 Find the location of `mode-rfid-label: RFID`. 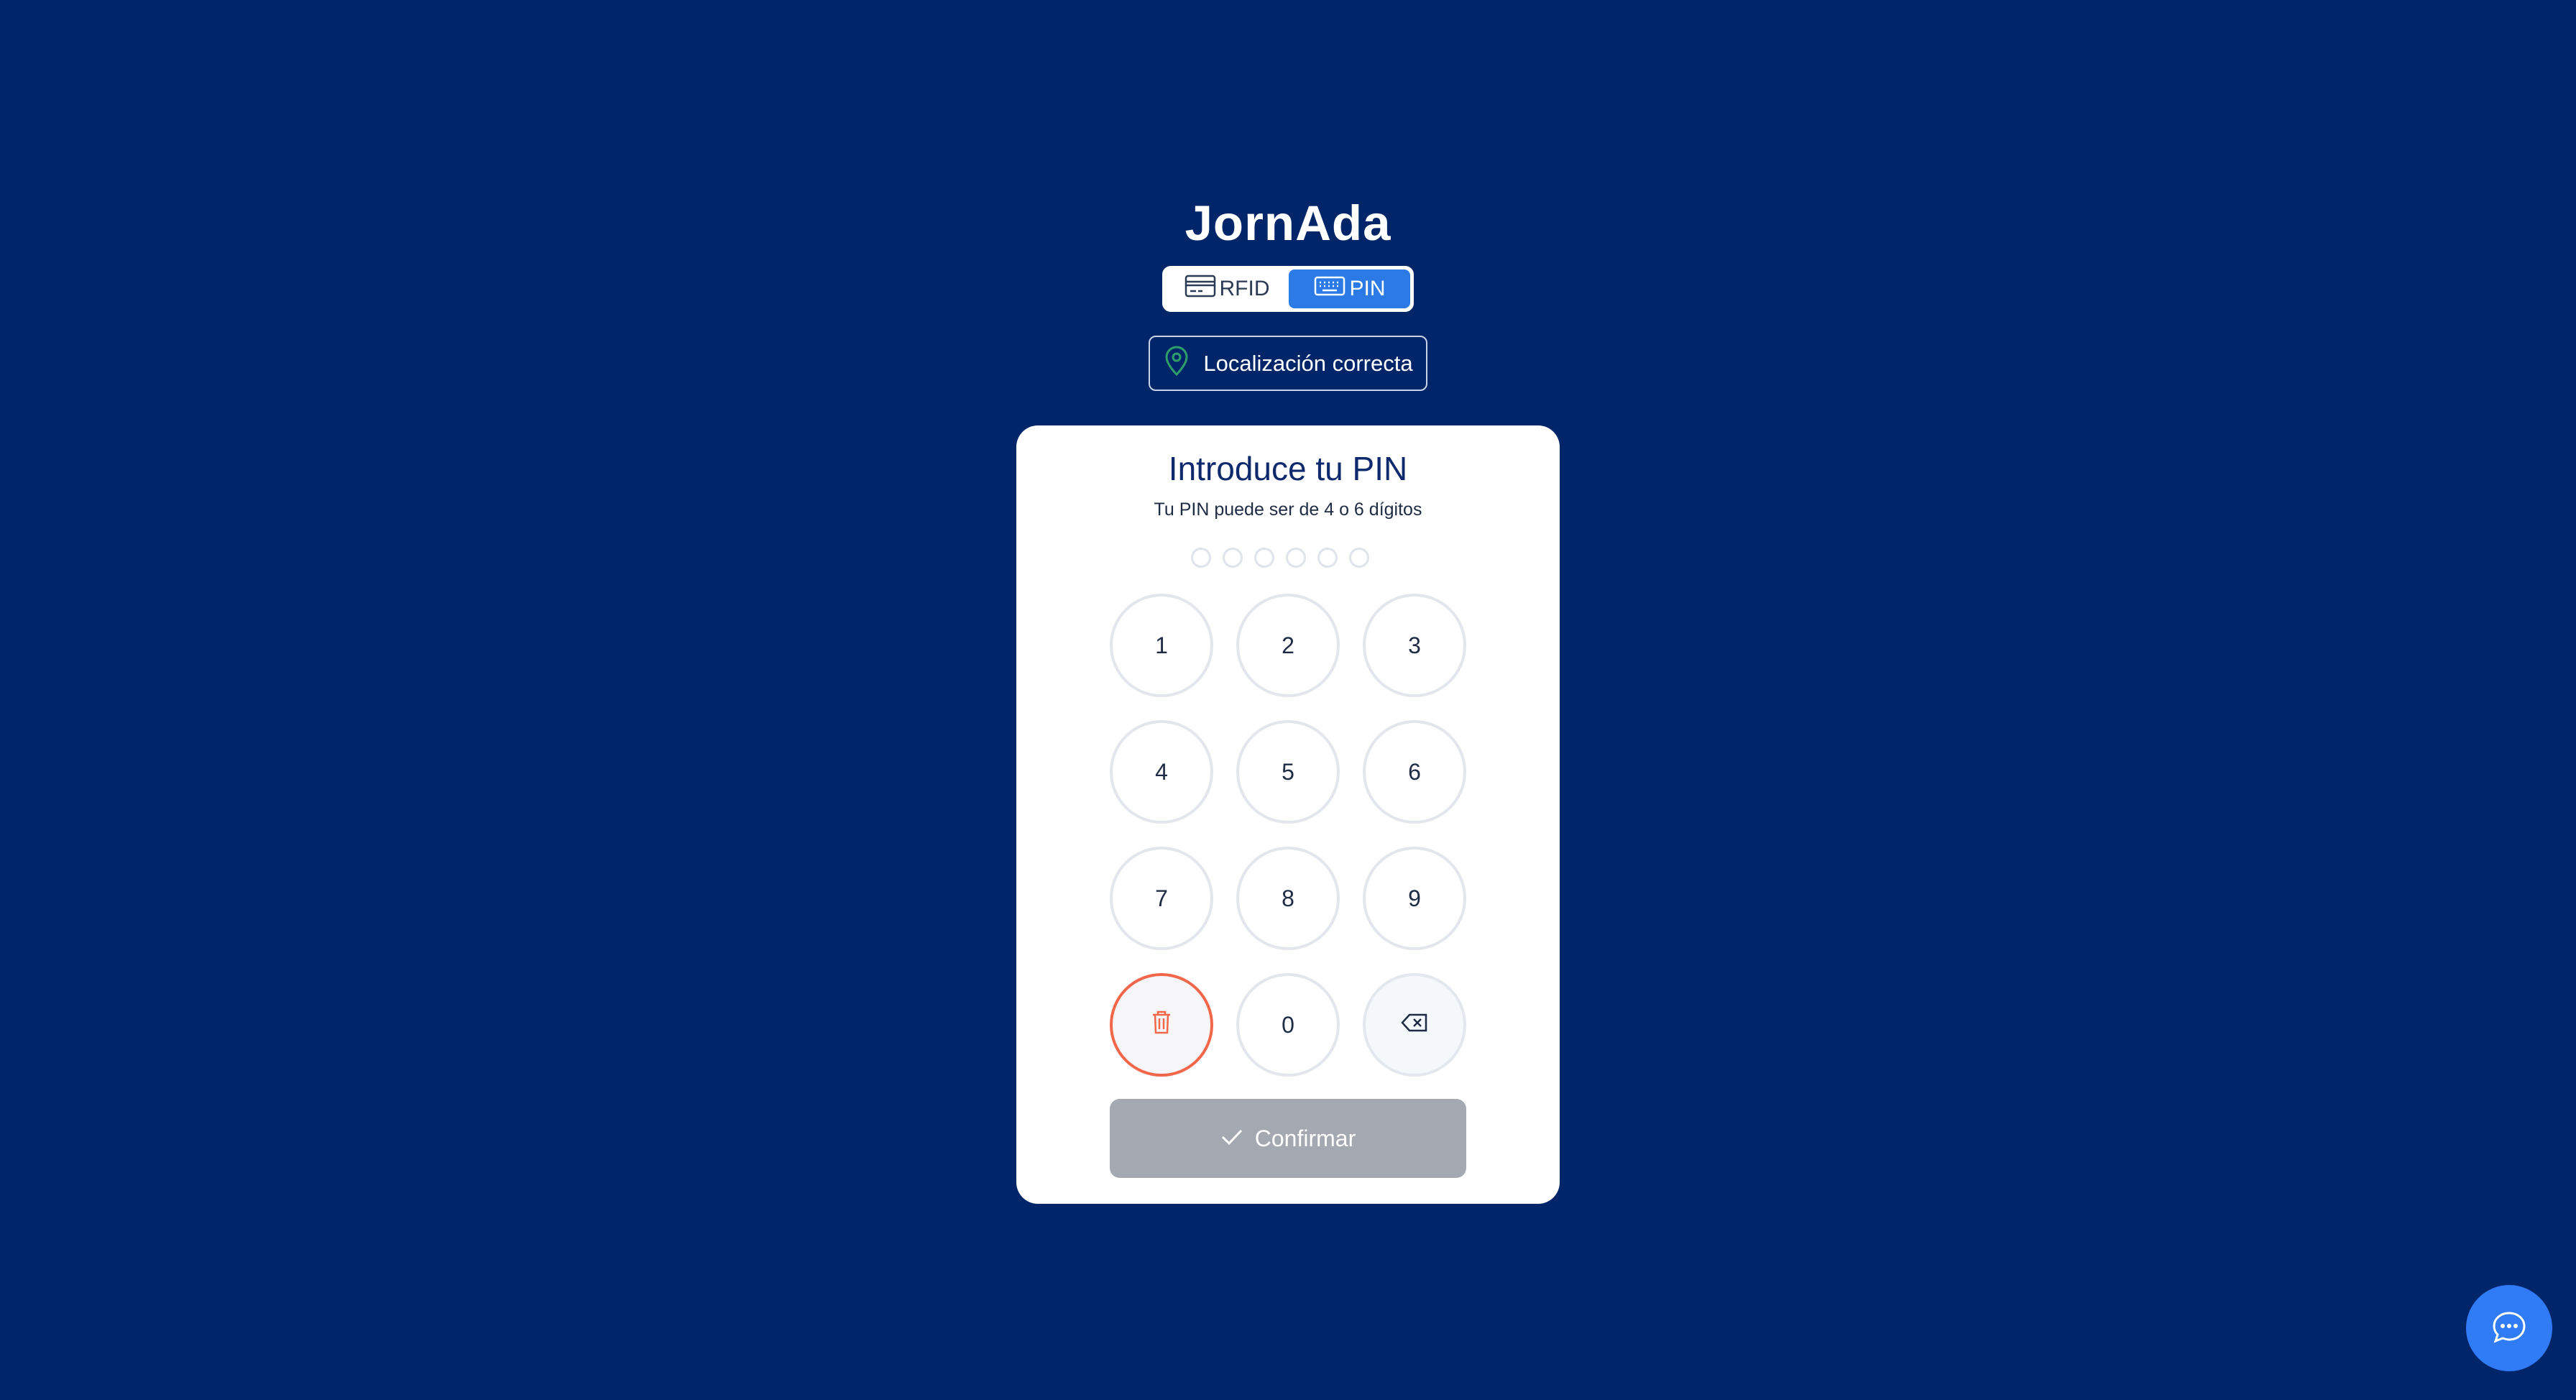

mode-rfid-label: RFID is located at coordinates (1244, 288).